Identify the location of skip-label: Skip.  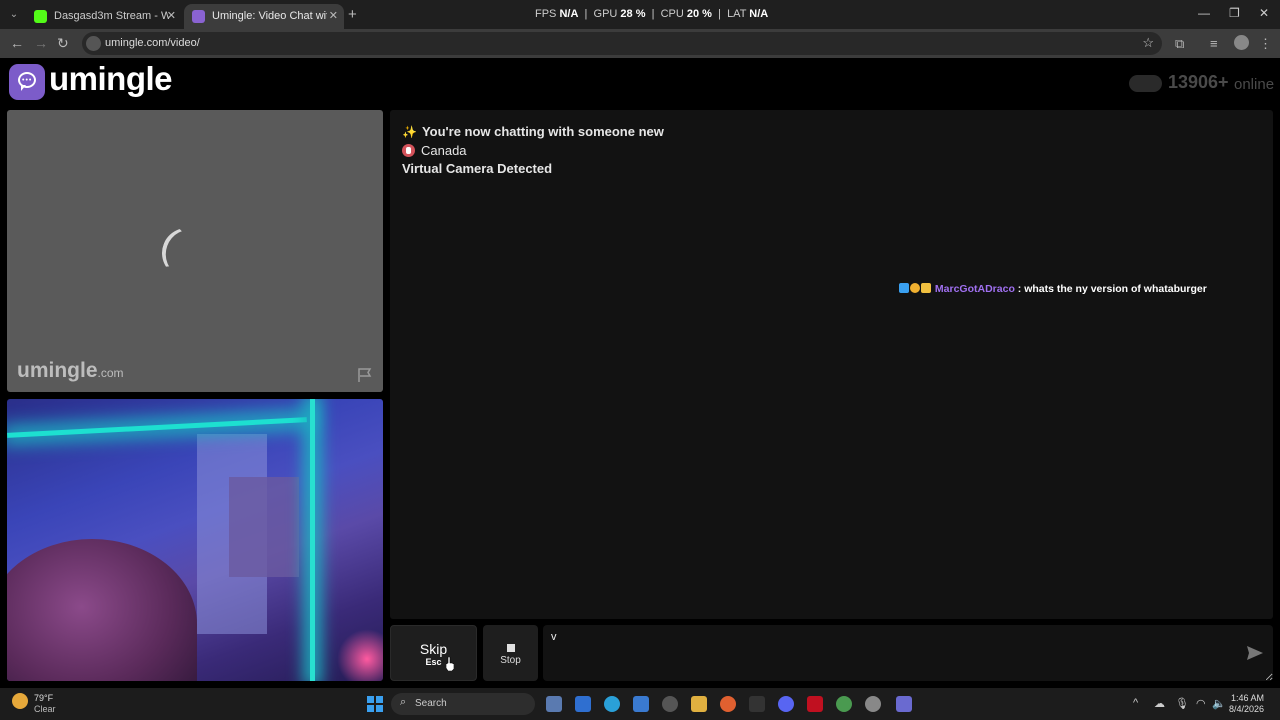
(433, 649).